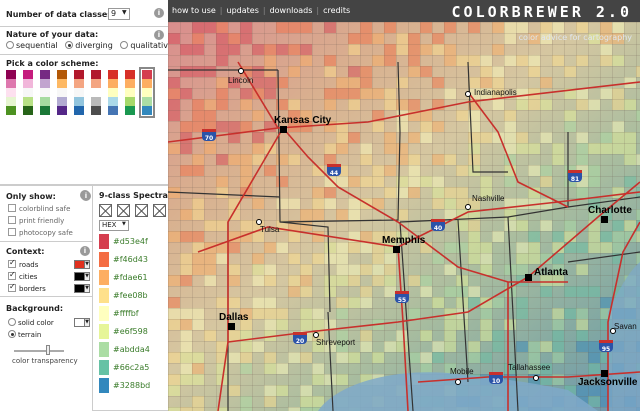 Image resolution: width=640 pixels, height=411 pixels. Describe the element at coordinates (608, 382) in the screenshot. I see `city-label: Jacksonville` at that location.